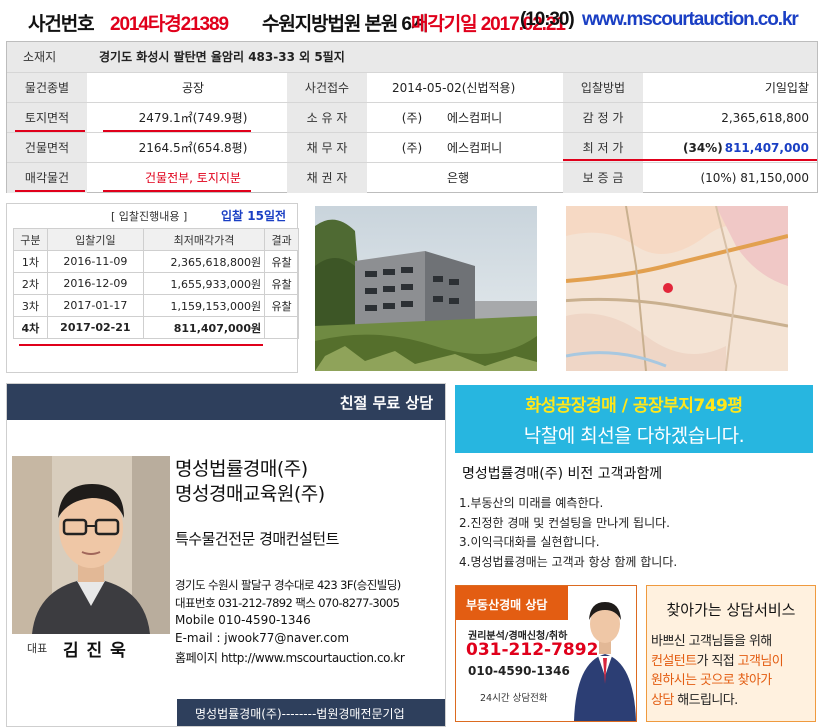  I want to click on consultant-title: 특수물건전문 경매컨설턴트, so click(257, 539).